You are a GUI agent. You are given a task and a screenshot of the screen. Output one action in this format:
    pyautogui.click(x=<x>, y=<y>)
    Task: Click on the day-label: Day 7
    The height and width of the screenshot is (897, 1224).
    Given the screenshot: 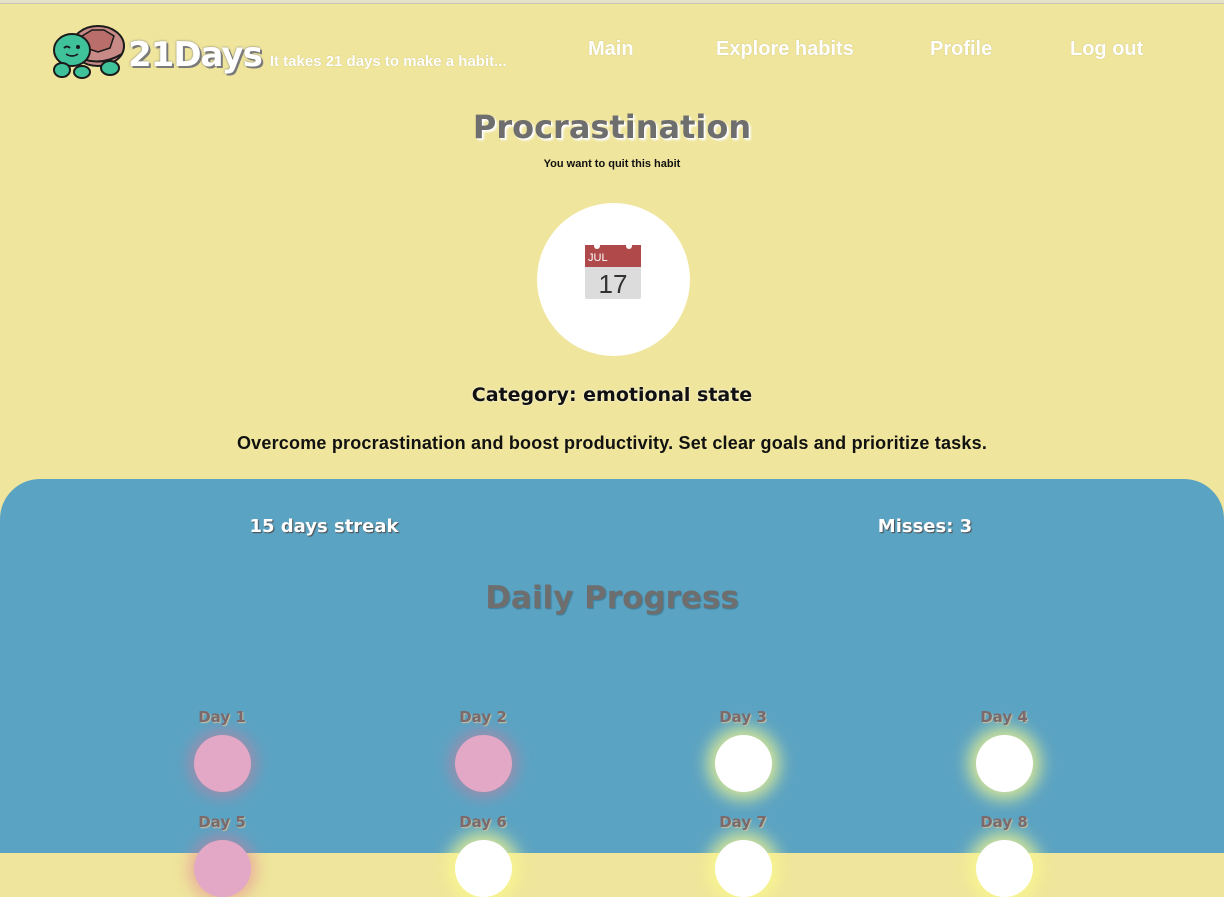 What is the action you would take?
    pyautogui.click(x=743, y=822)
    